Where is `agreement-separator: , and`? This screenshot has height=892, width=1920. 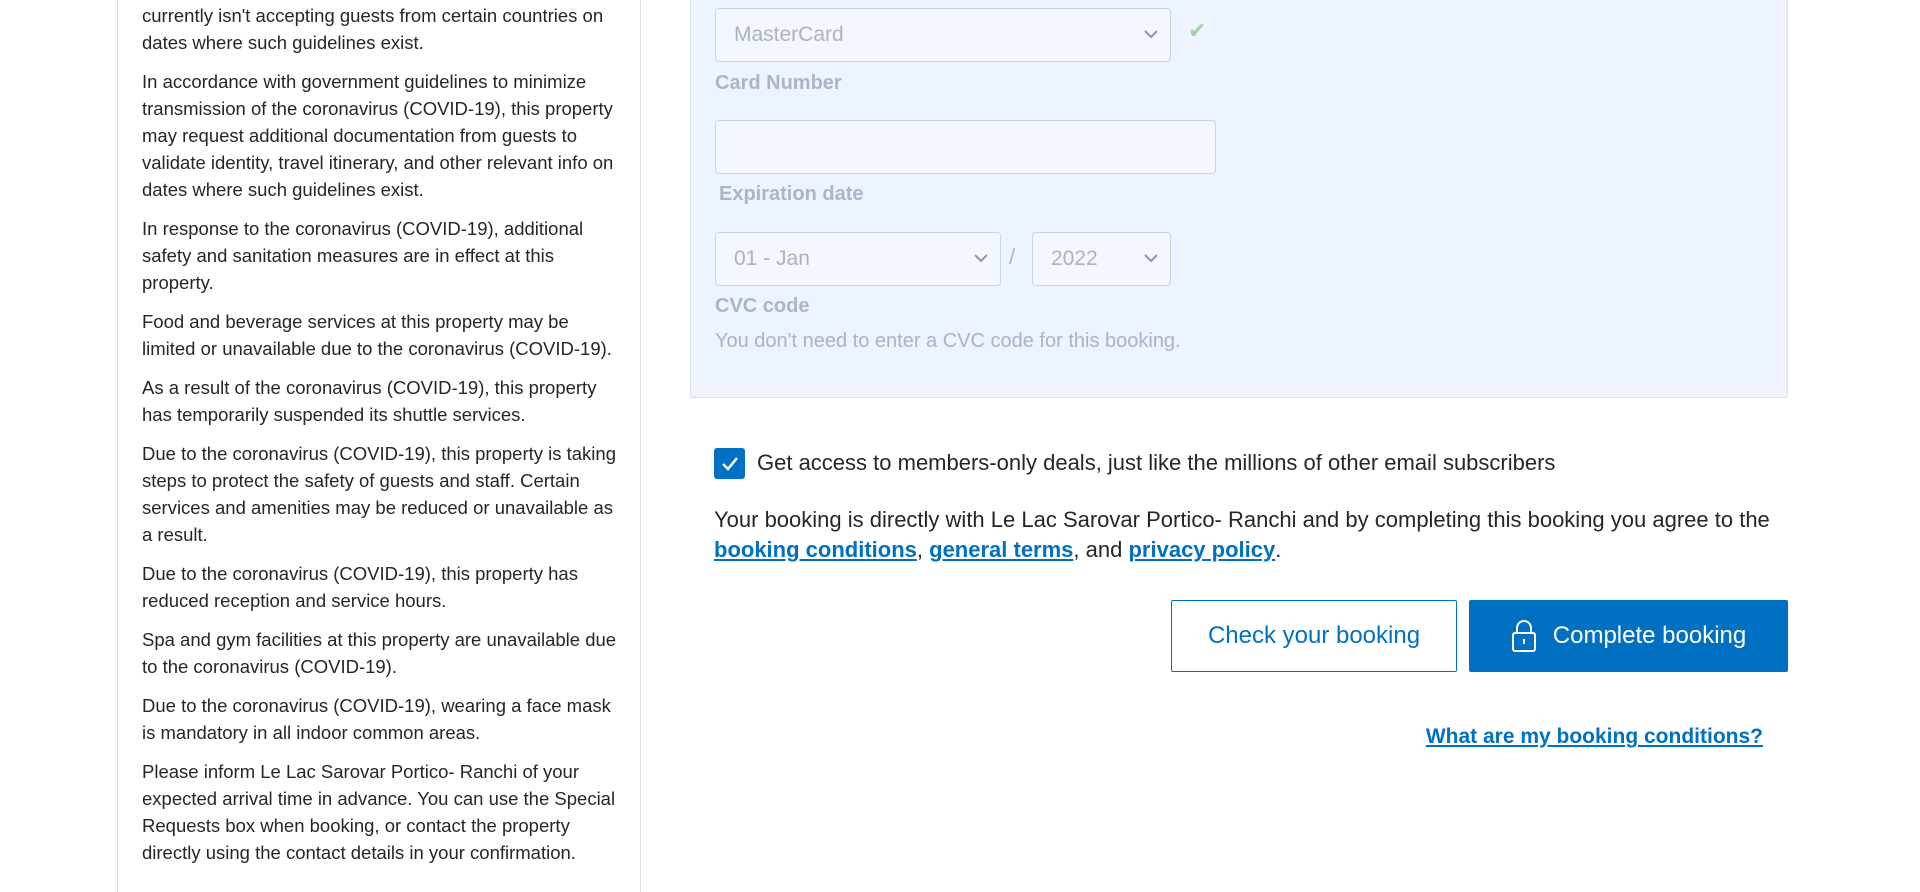
agreement-separator: , and is located at coordinates (1098, 549).